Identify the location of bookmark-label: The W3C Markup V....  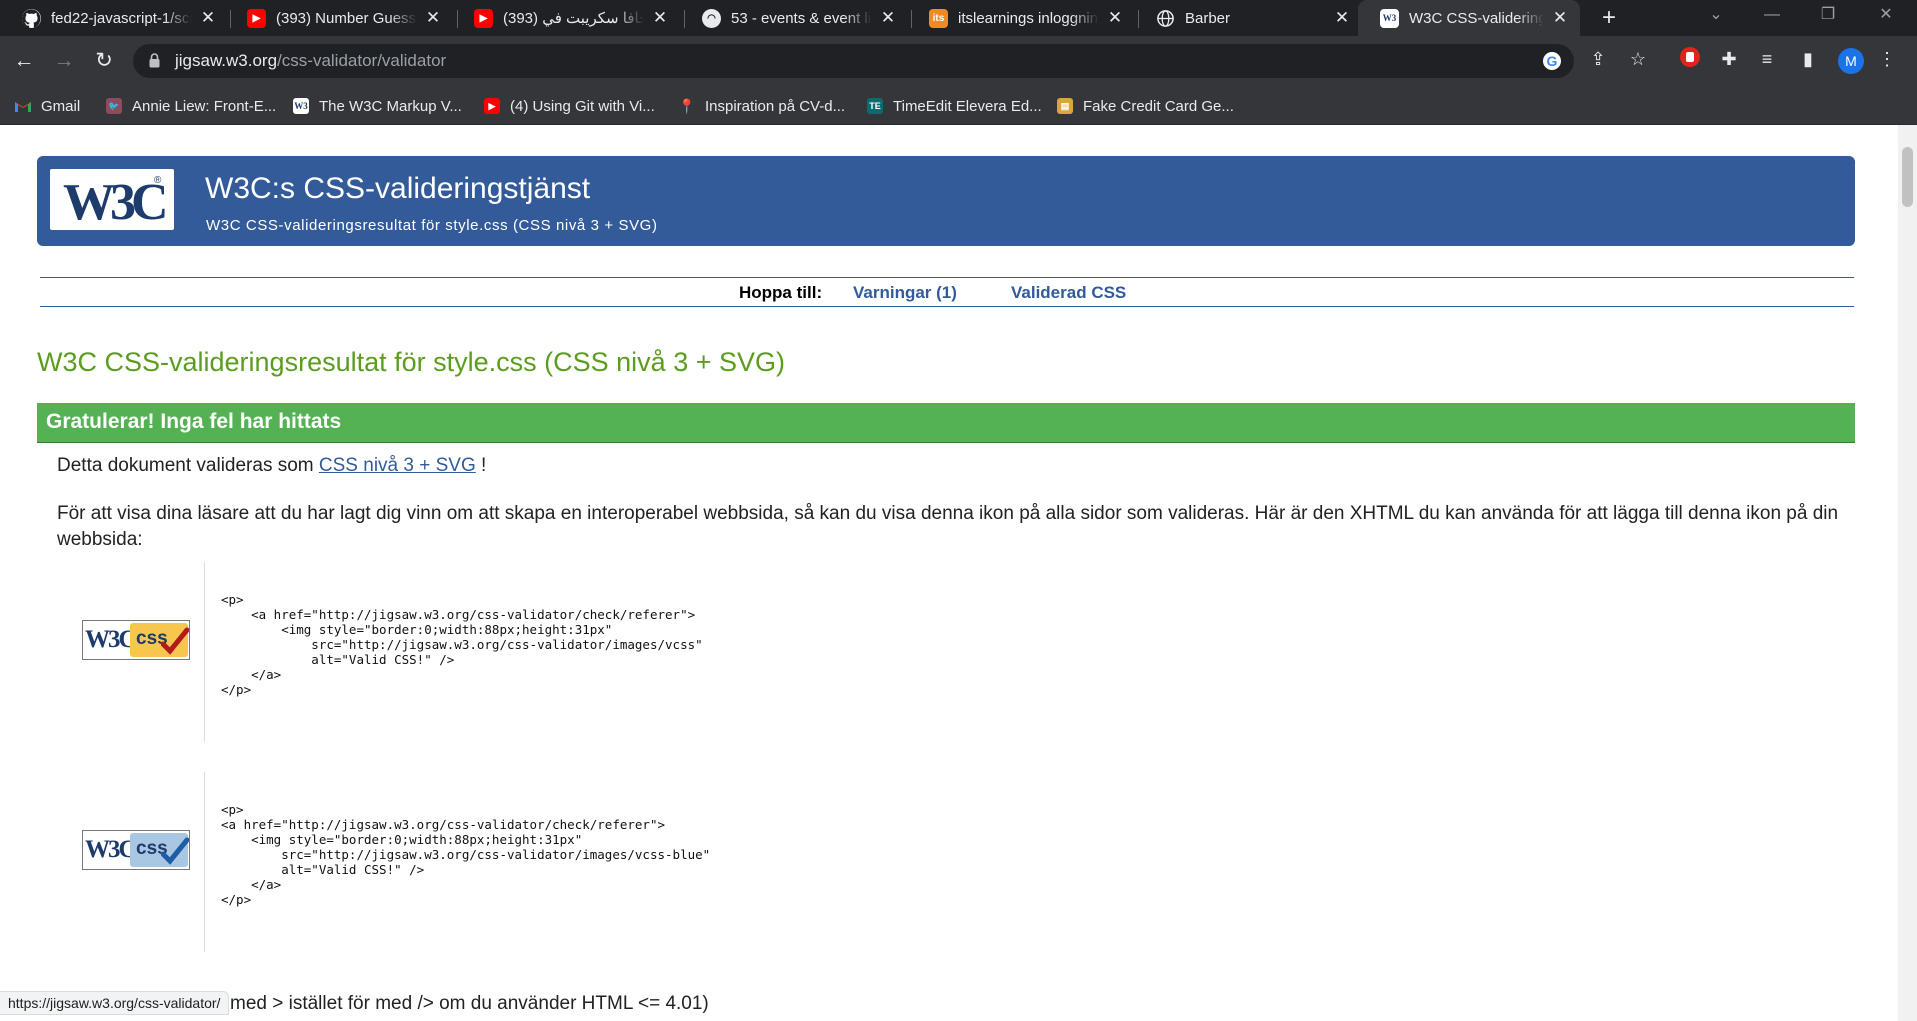
(390, 106).